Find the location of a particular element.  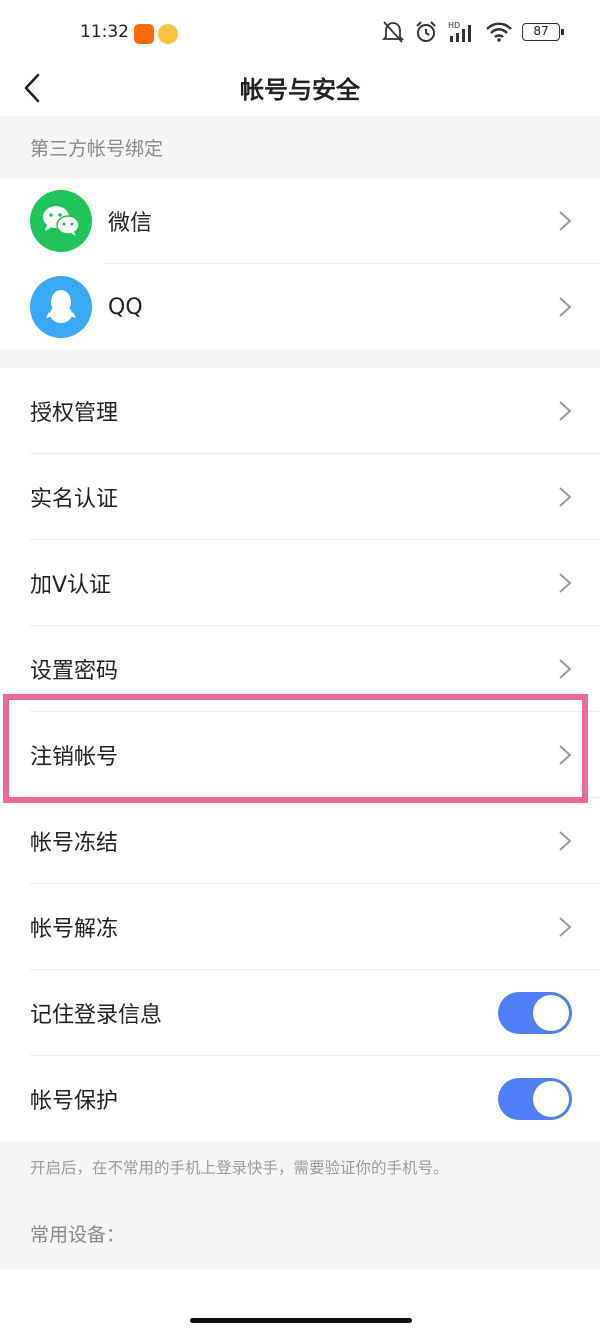

row-authorization-management: 授权管理 is located at coordinates (300, 411).